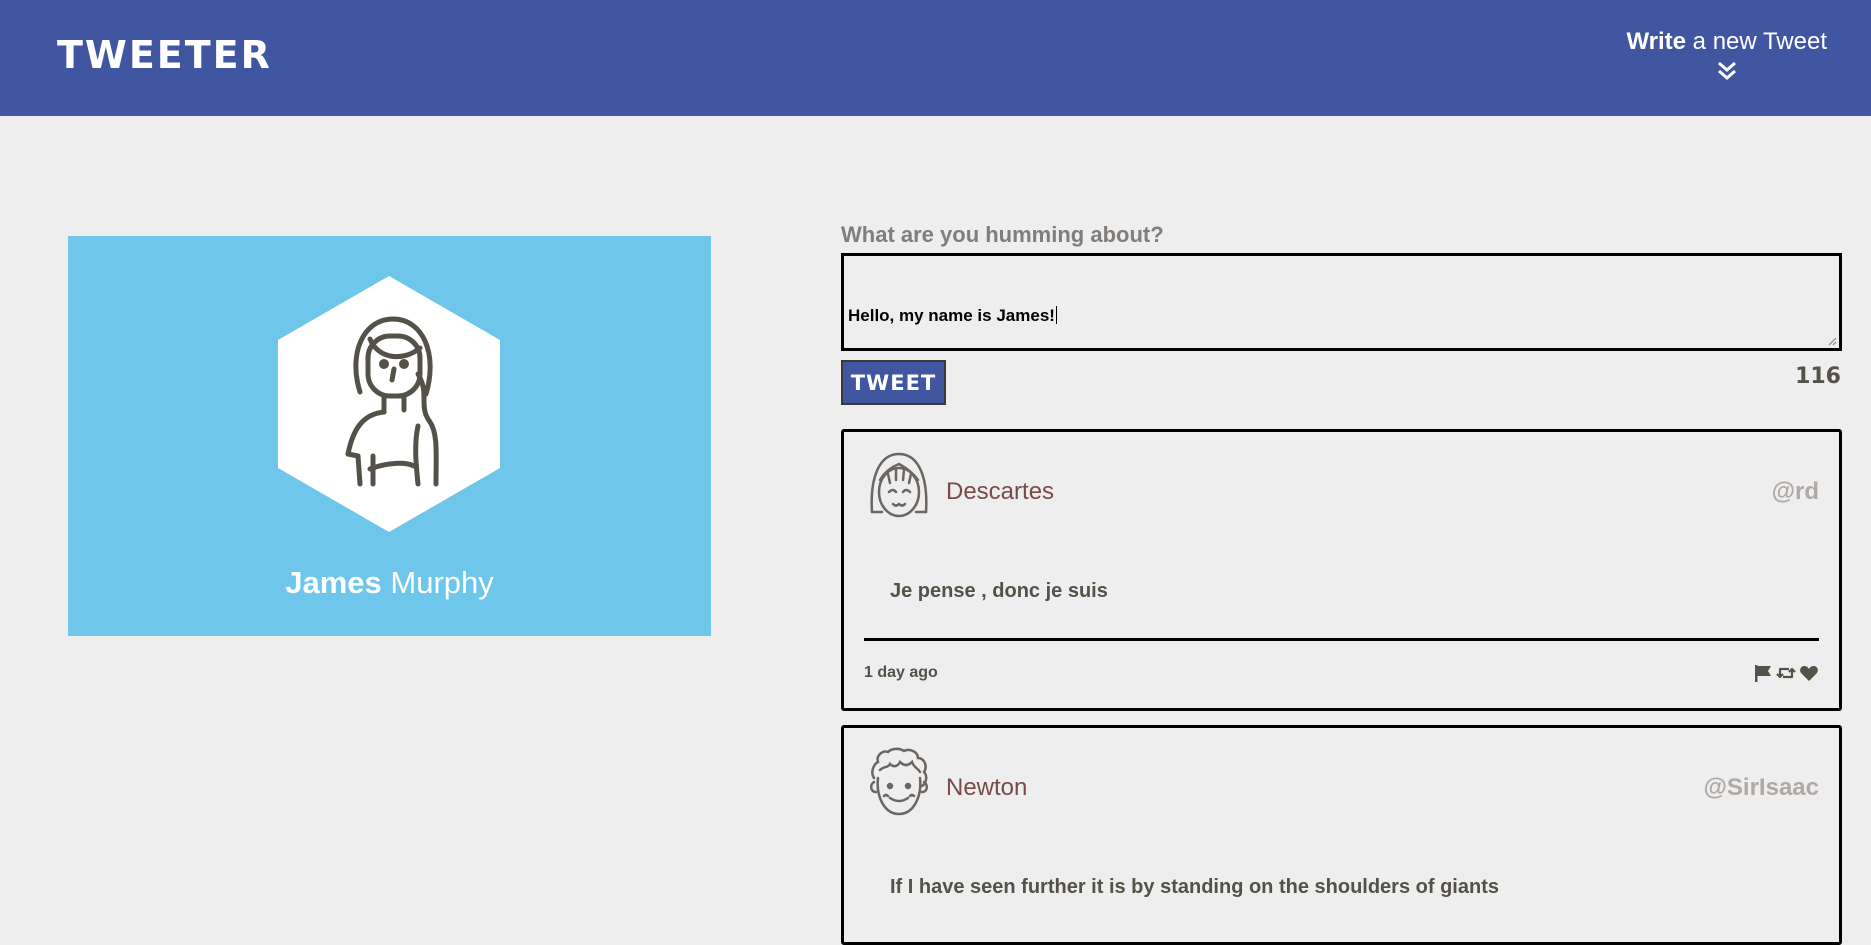 The image size is (1871, 945). I want to click on write-new-tweet-label: Write a new Tweet, so click(1726, 42).